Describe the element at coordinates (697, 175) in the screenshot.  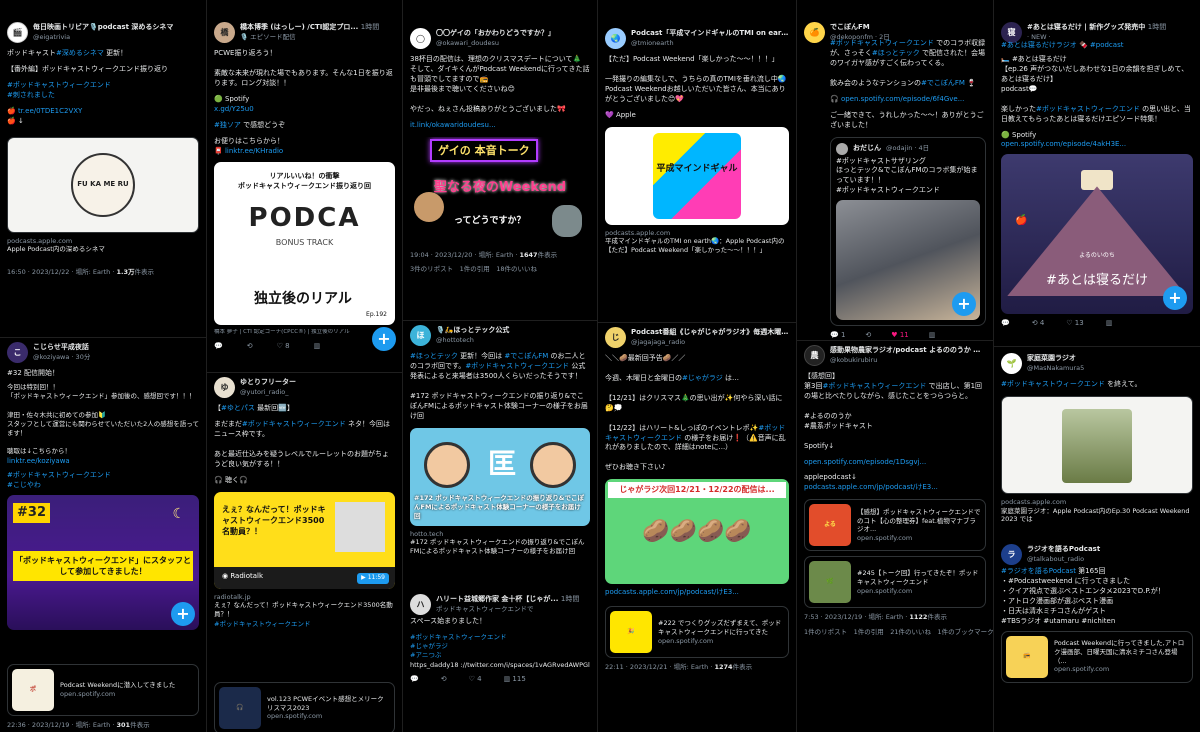
I see `podcast-artwork: 平成マインドギャル` at that location.